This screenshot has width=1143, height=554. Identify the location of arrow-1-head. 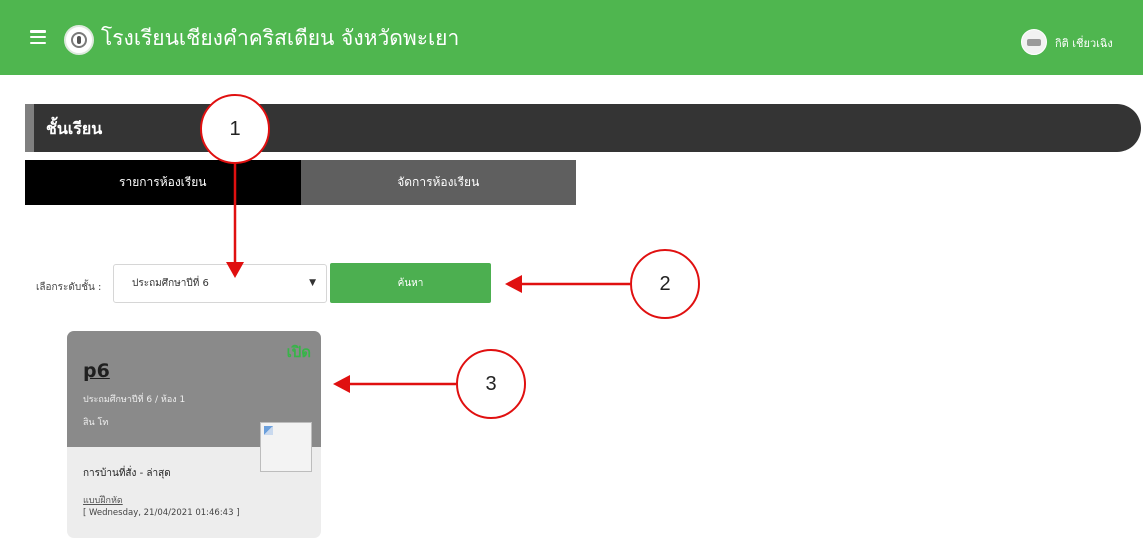
(235, 270).